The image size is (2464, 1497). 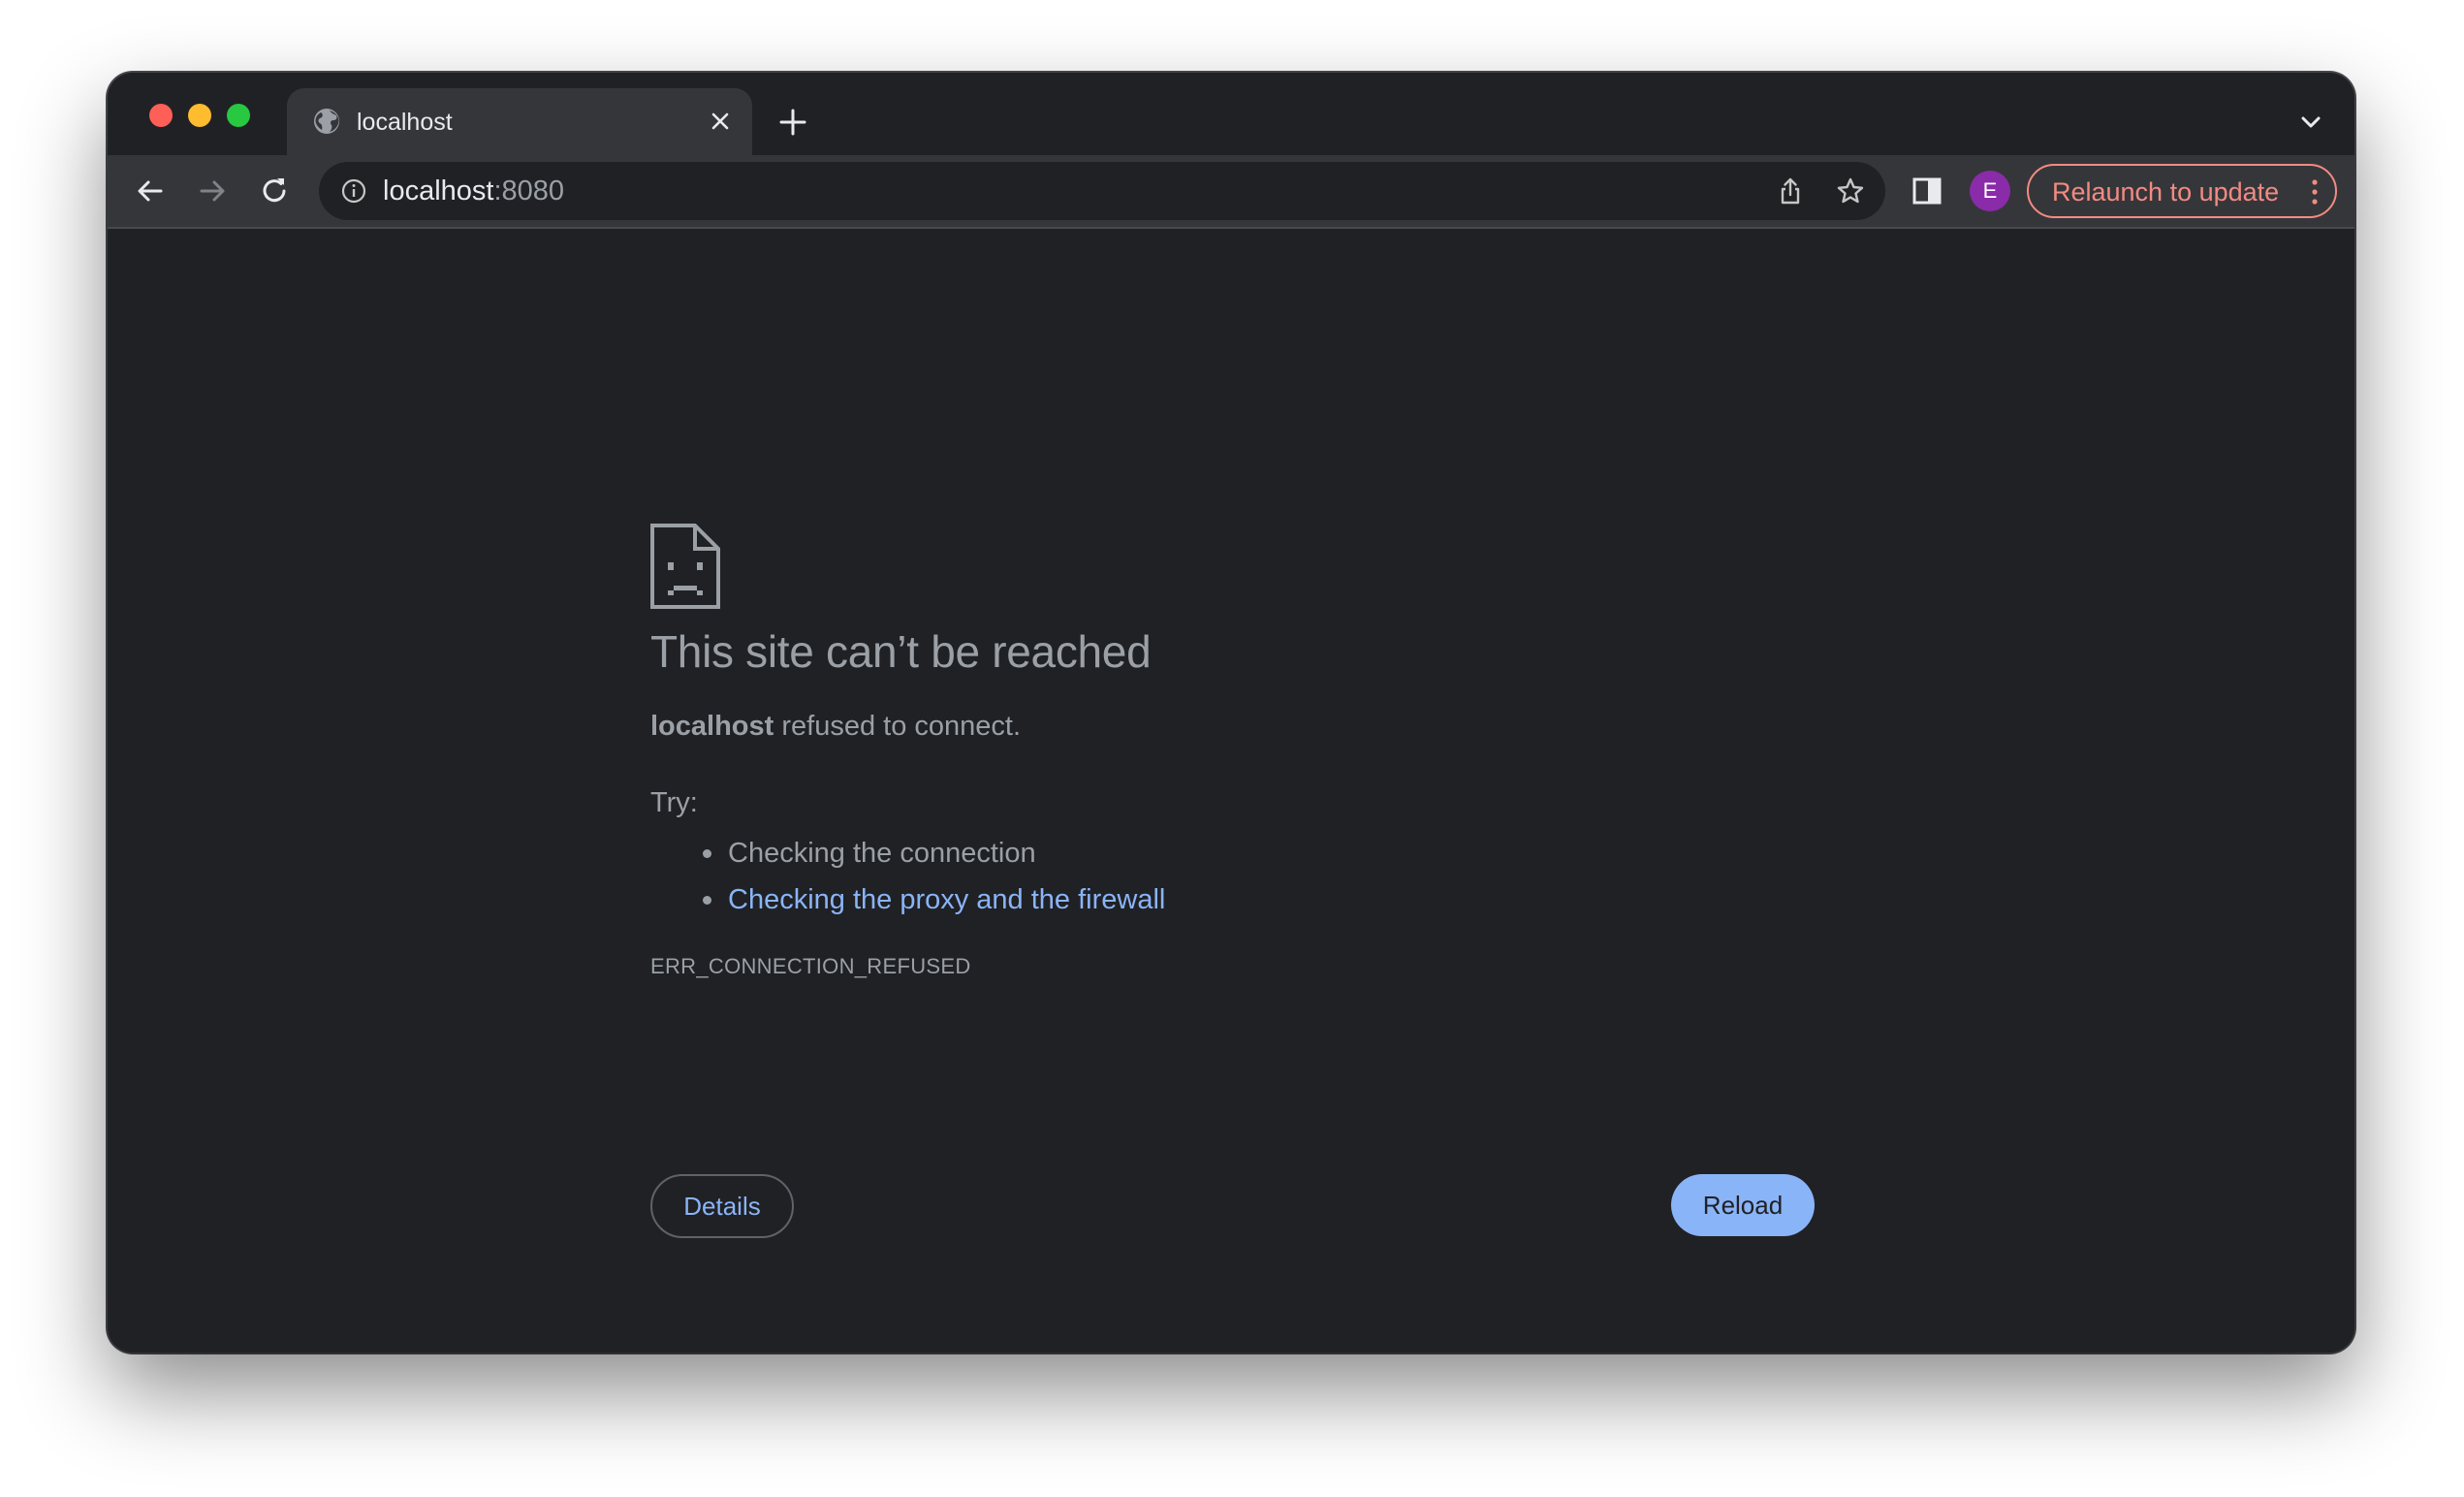 What do you see at coordinates (212, 191) in the screenshot?
I see `arrow-right-icon` at bounding box center [212, 191].